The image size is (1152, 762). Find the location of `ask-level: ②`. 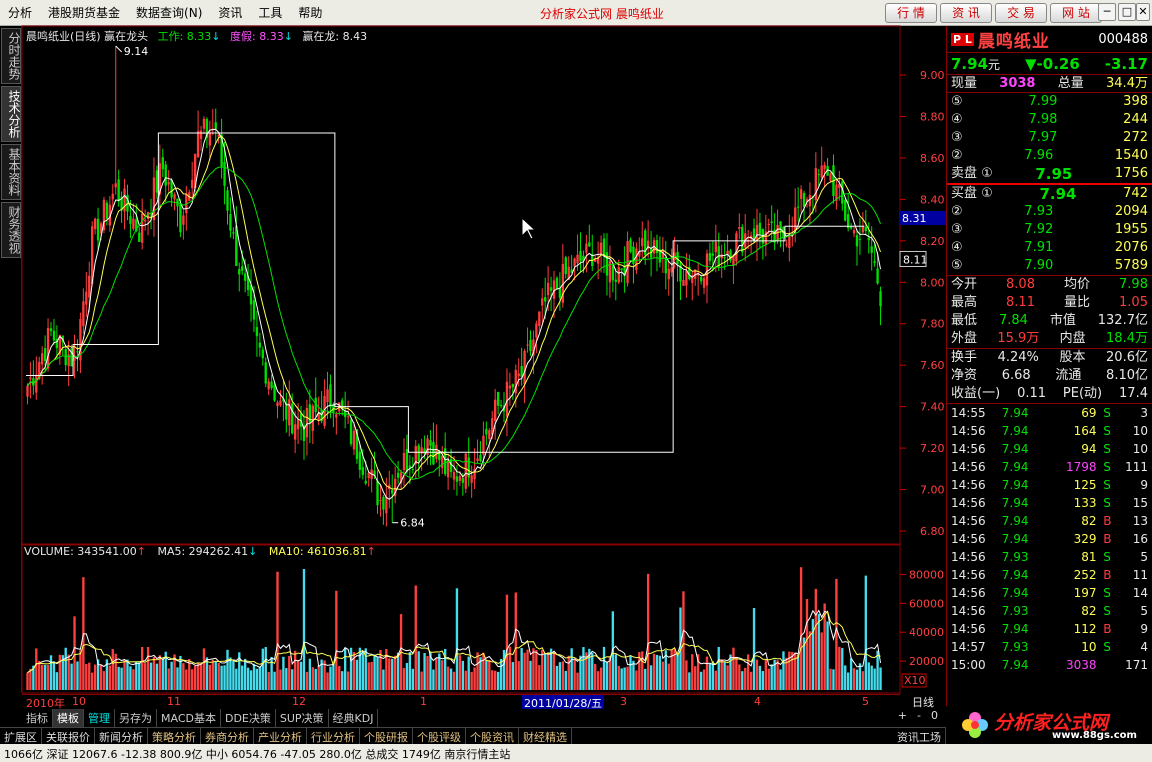

ask-level: ② is located at coordinates (957, 155).